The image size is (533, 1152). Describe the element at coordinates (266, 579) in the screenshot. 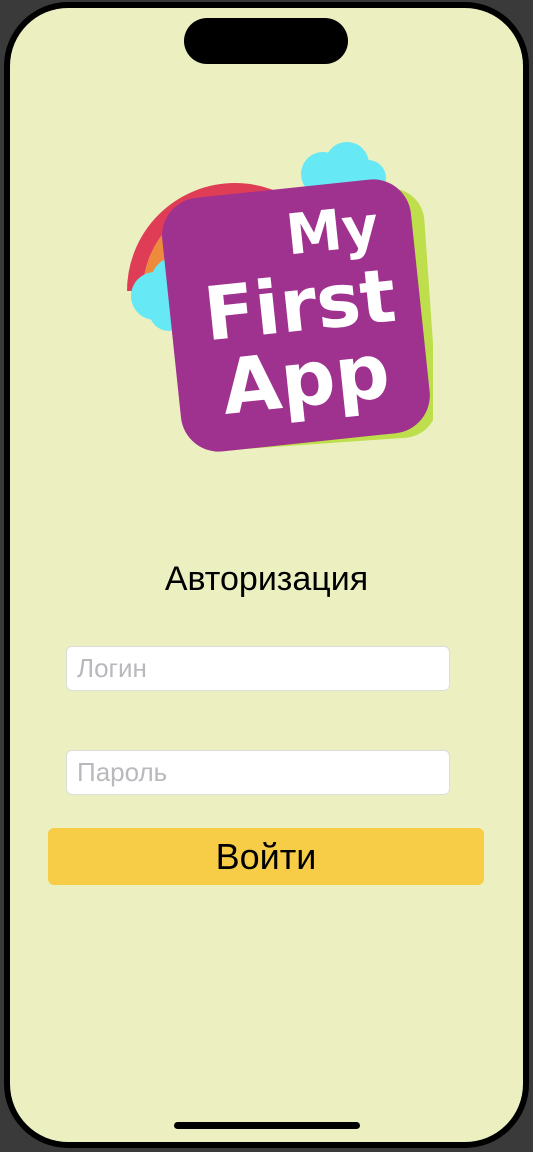

I see `auth-title: Авторизация` at that location.